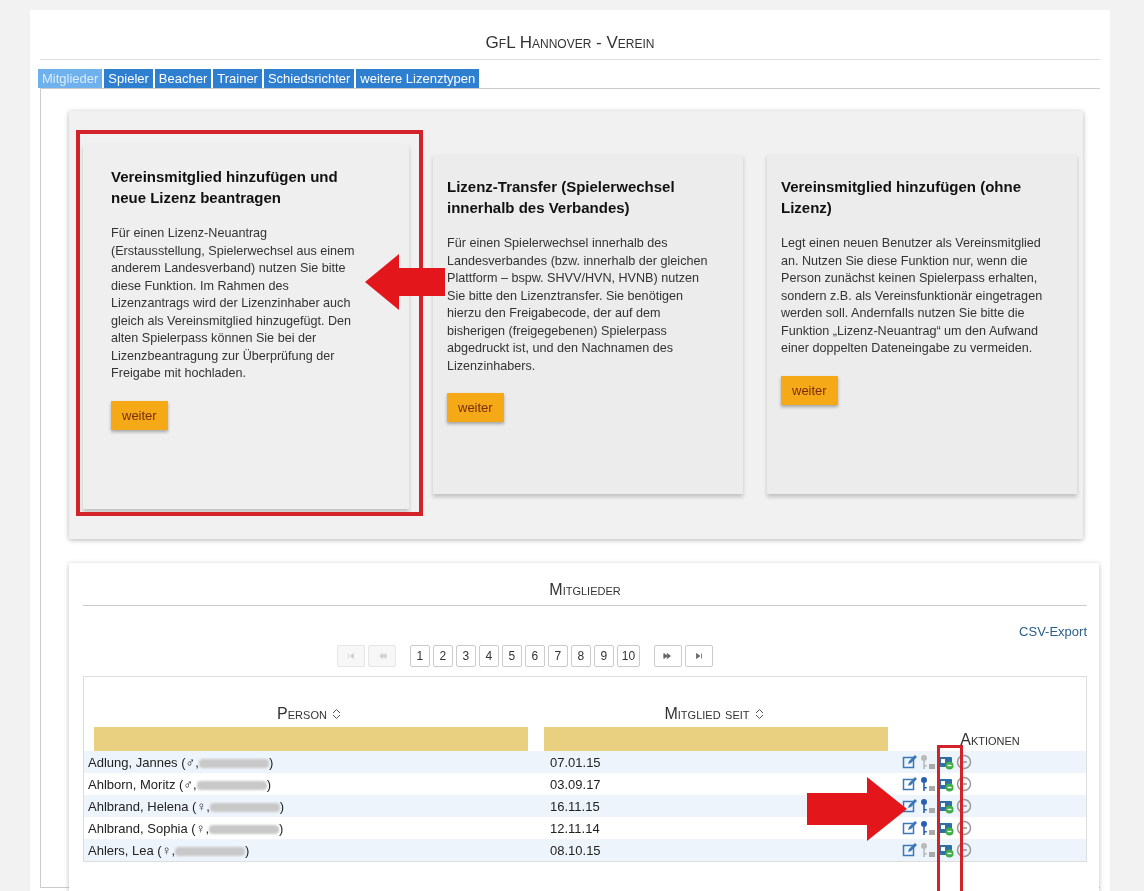 This screenshot has width=1144, height=891. What do you see at coordinates (534, 656) in the screenshot?
I see `page-button: 6` at bounding box center [534, 656].